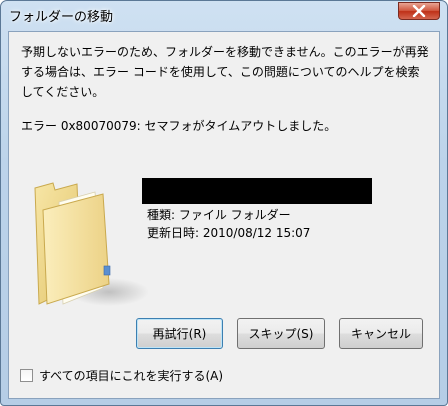 The image size is (448, 406). Describe the element at coordinates (229, 233) in the screenshot. I see `item-modified-date: 更新日時: 2010/08/12 15:07` at that location.